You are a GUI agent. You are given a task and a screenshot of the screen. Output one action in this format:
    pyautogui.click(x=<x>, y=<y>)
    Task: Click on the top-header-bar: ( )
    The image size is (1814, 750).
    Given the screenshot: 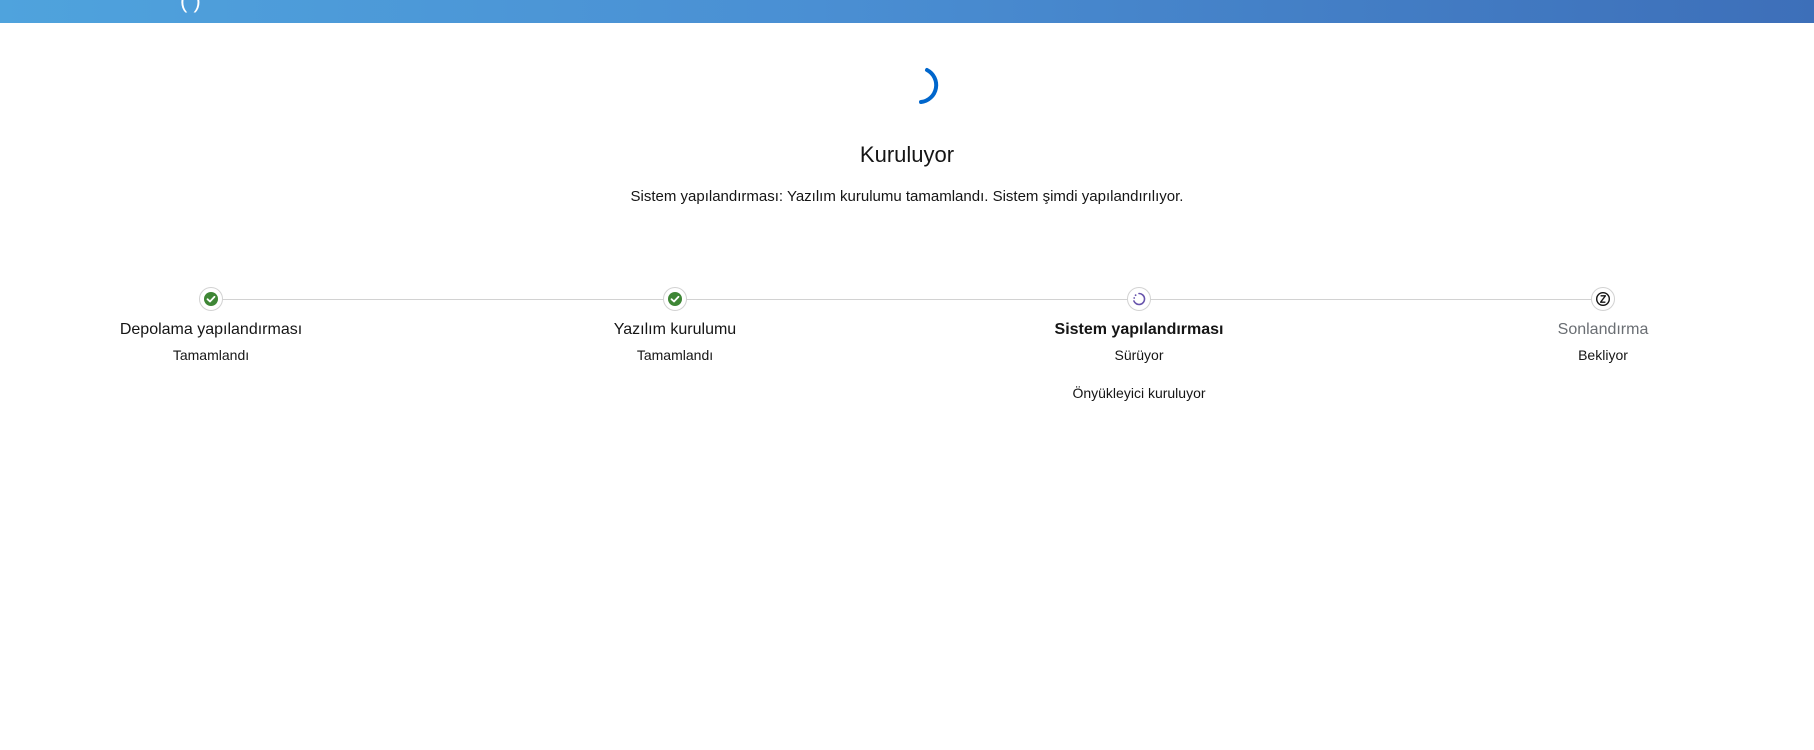 What is the action you would take?
    pyautogui.click(x=907, y=11)
    